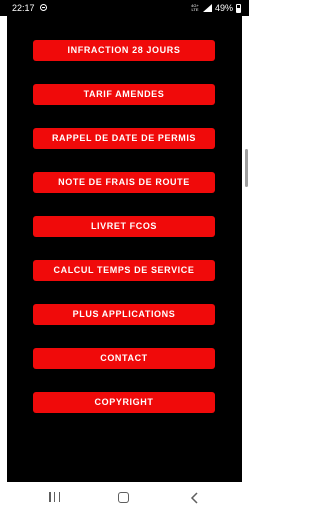 The image size is (320, 512). I want to click on home-icon, so click(123, 497).